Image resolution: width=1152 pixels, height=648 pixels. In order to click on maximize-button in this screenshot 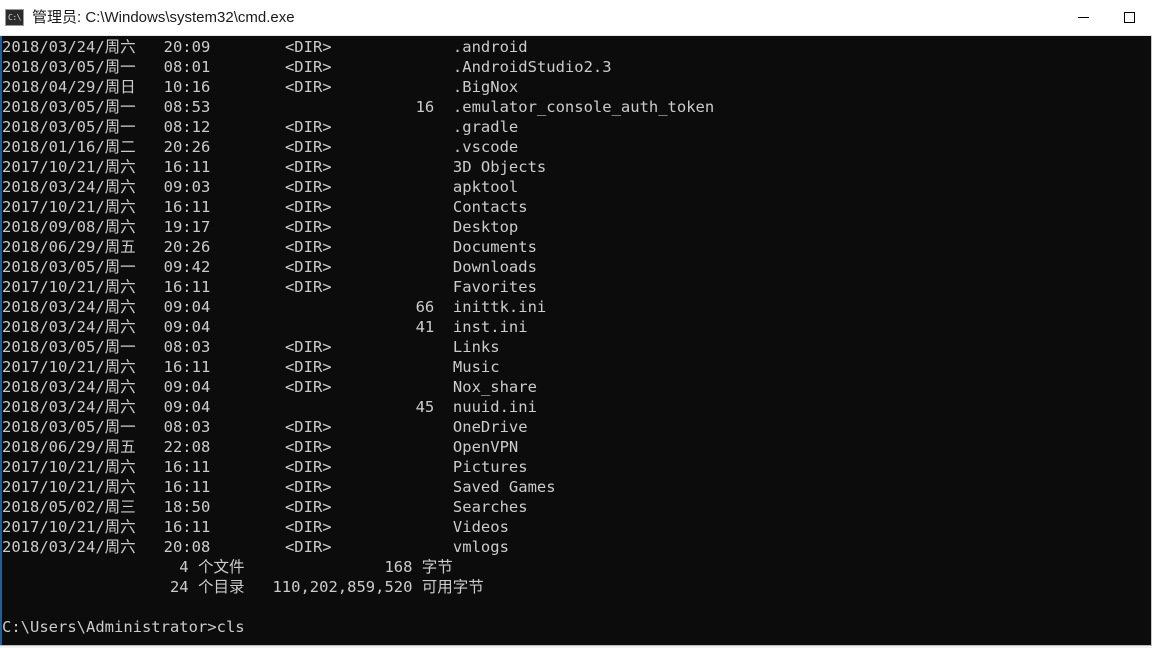, I will do `click(1129, 18)`.